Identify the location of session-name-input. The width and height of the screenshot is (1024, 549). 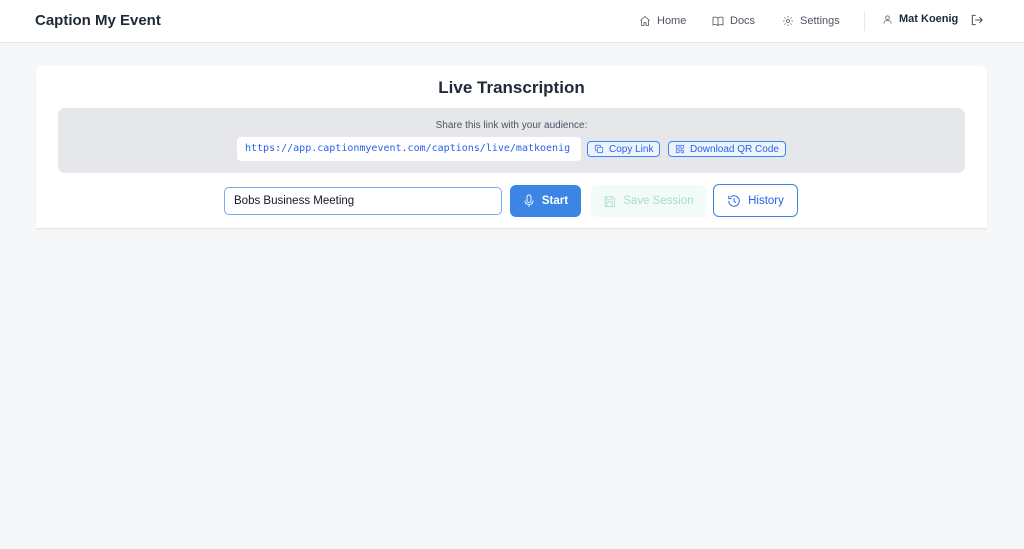
(363, 201).